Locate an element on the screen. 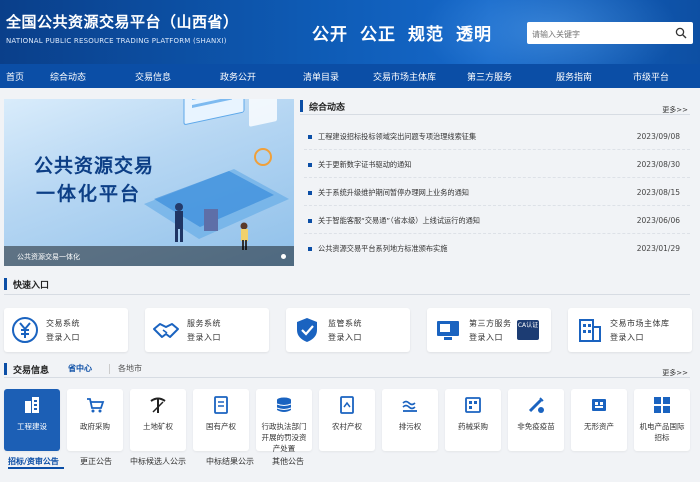 The image size is (700, 482). category-label: 无形资产 is located at coordinates (599, 426).